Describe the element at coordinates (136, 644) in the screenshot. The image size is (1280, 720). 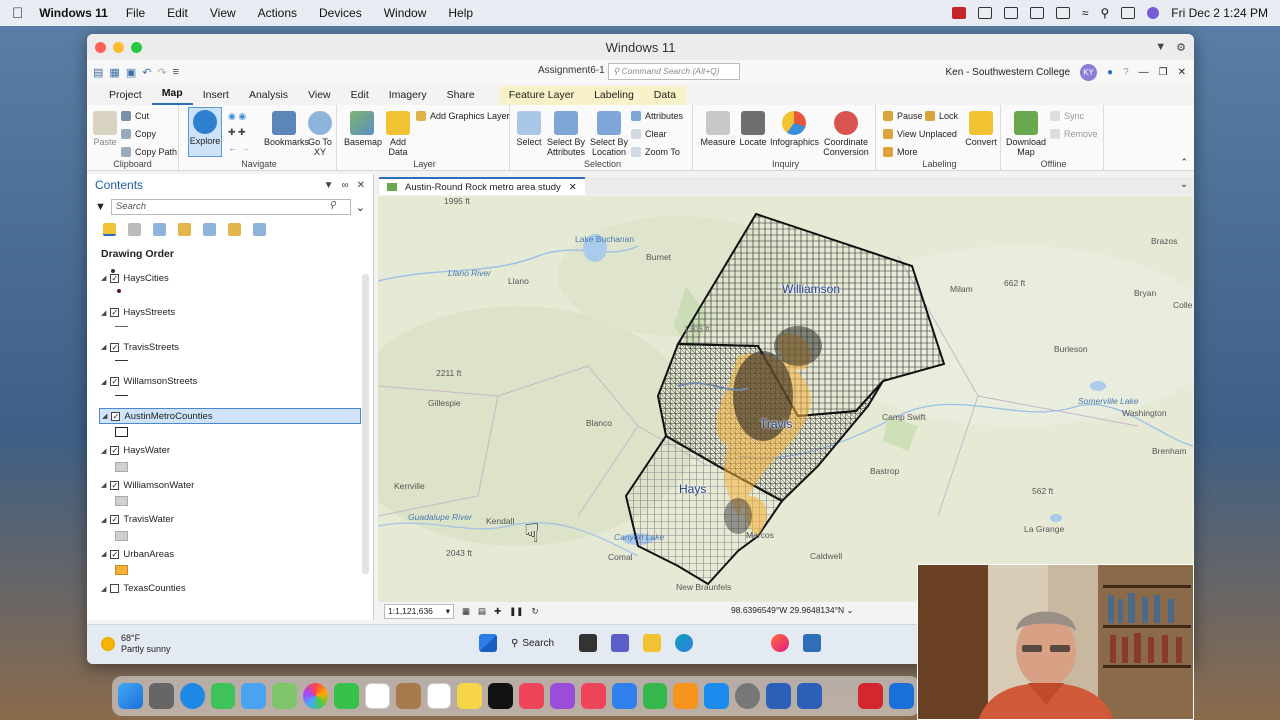
I see `weather-widget: 68°F Partly sunny` at that location.